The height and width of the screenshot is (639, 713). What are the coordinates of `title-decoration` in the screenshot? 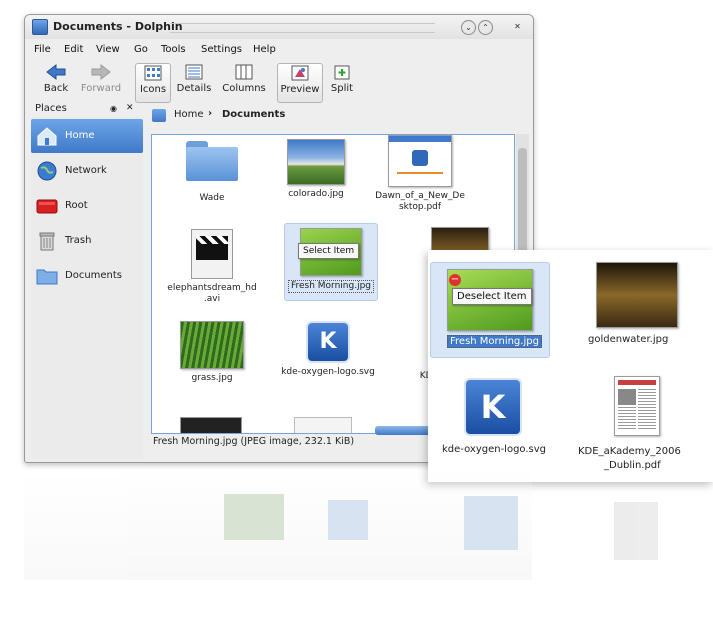 It's located at (302, 28).